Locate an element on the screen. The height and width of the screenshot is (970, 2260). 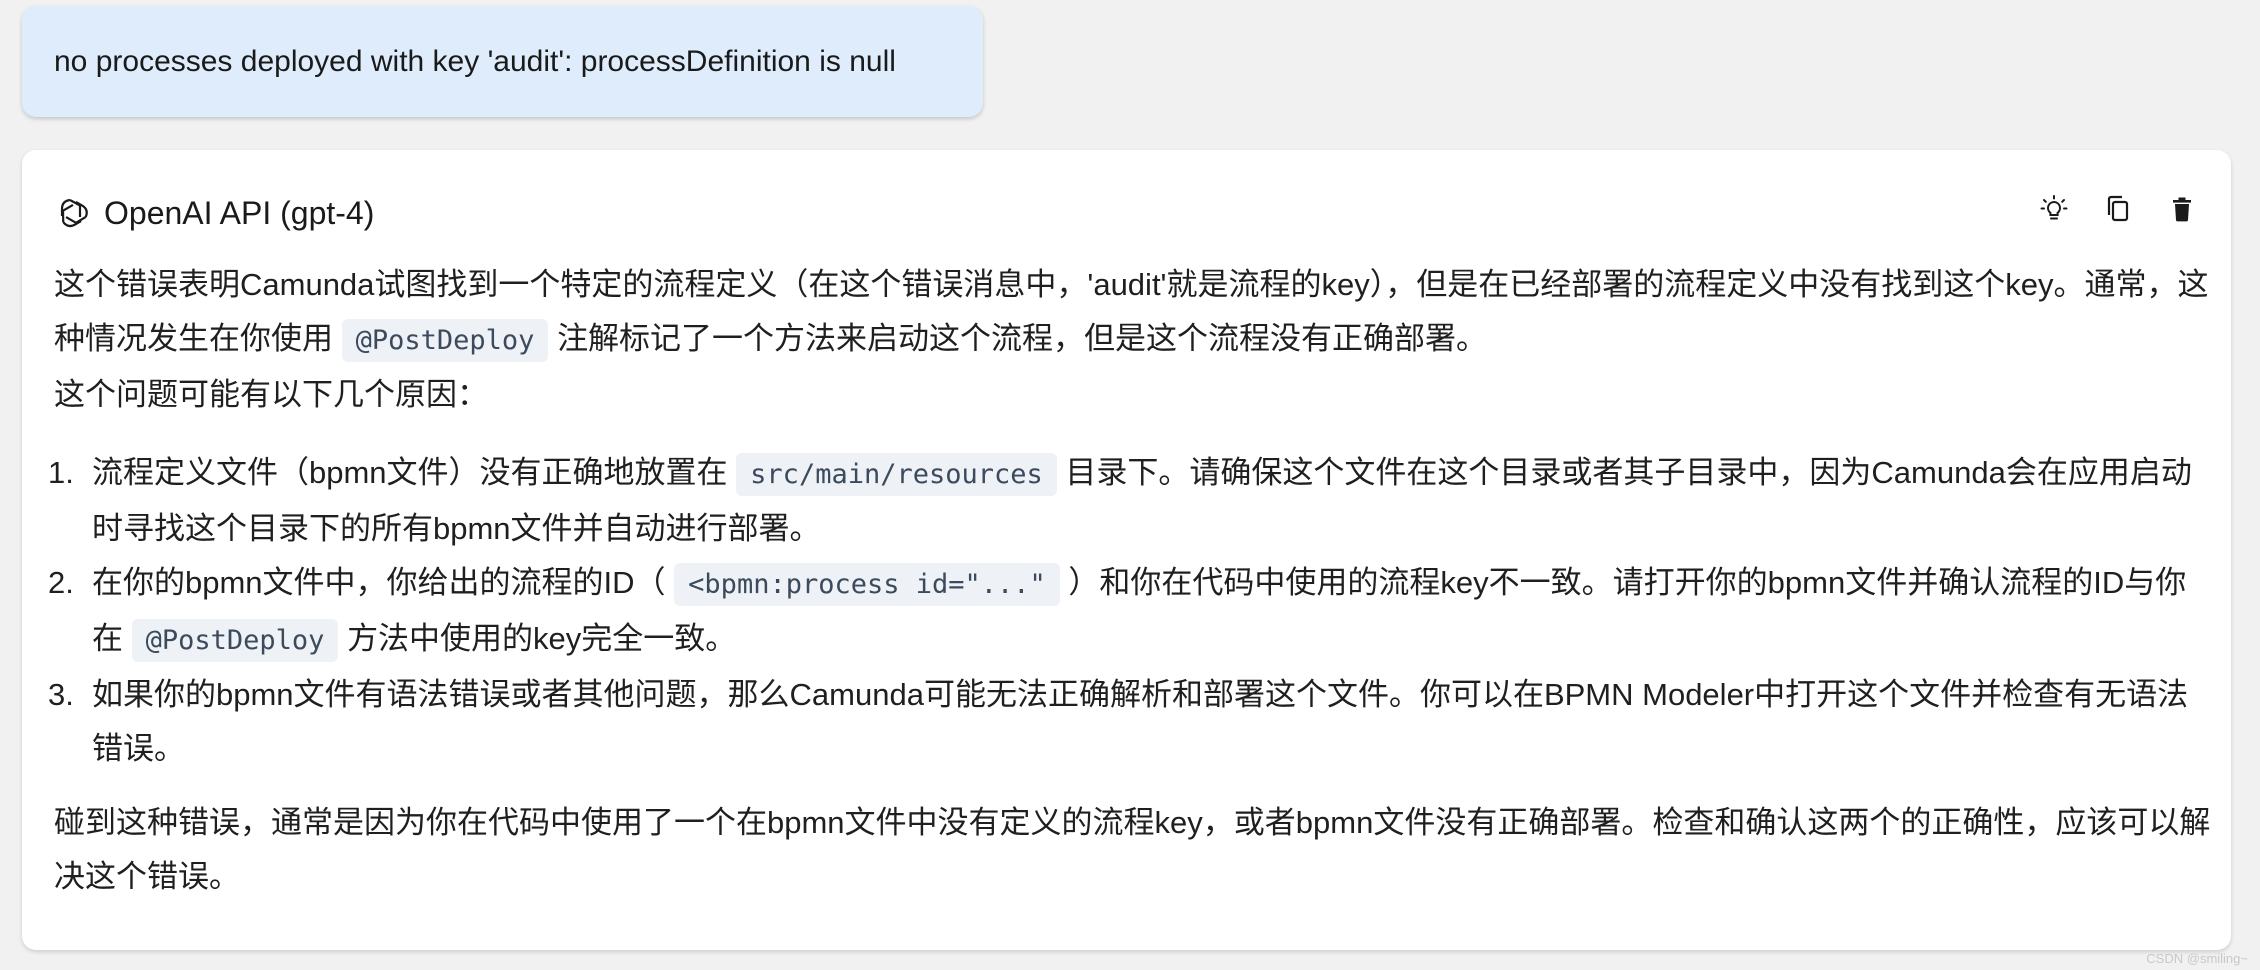
copy-icon is located at coordinates (2118, 209).